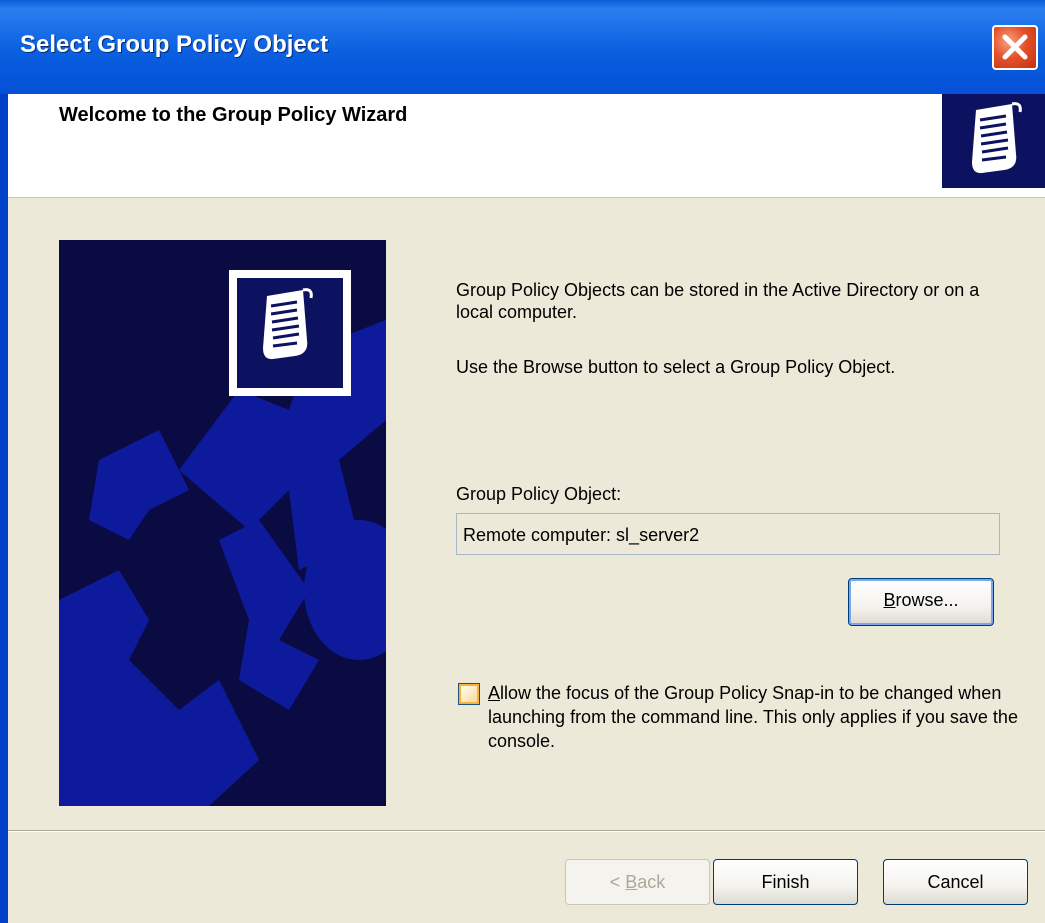 This screenshot has width=1045, height=923. What do you see at coordinates (728, 534) in the screenshot?
I see `gpo-field: Remote computer: sl_server2` at bounding box center [728, 534].